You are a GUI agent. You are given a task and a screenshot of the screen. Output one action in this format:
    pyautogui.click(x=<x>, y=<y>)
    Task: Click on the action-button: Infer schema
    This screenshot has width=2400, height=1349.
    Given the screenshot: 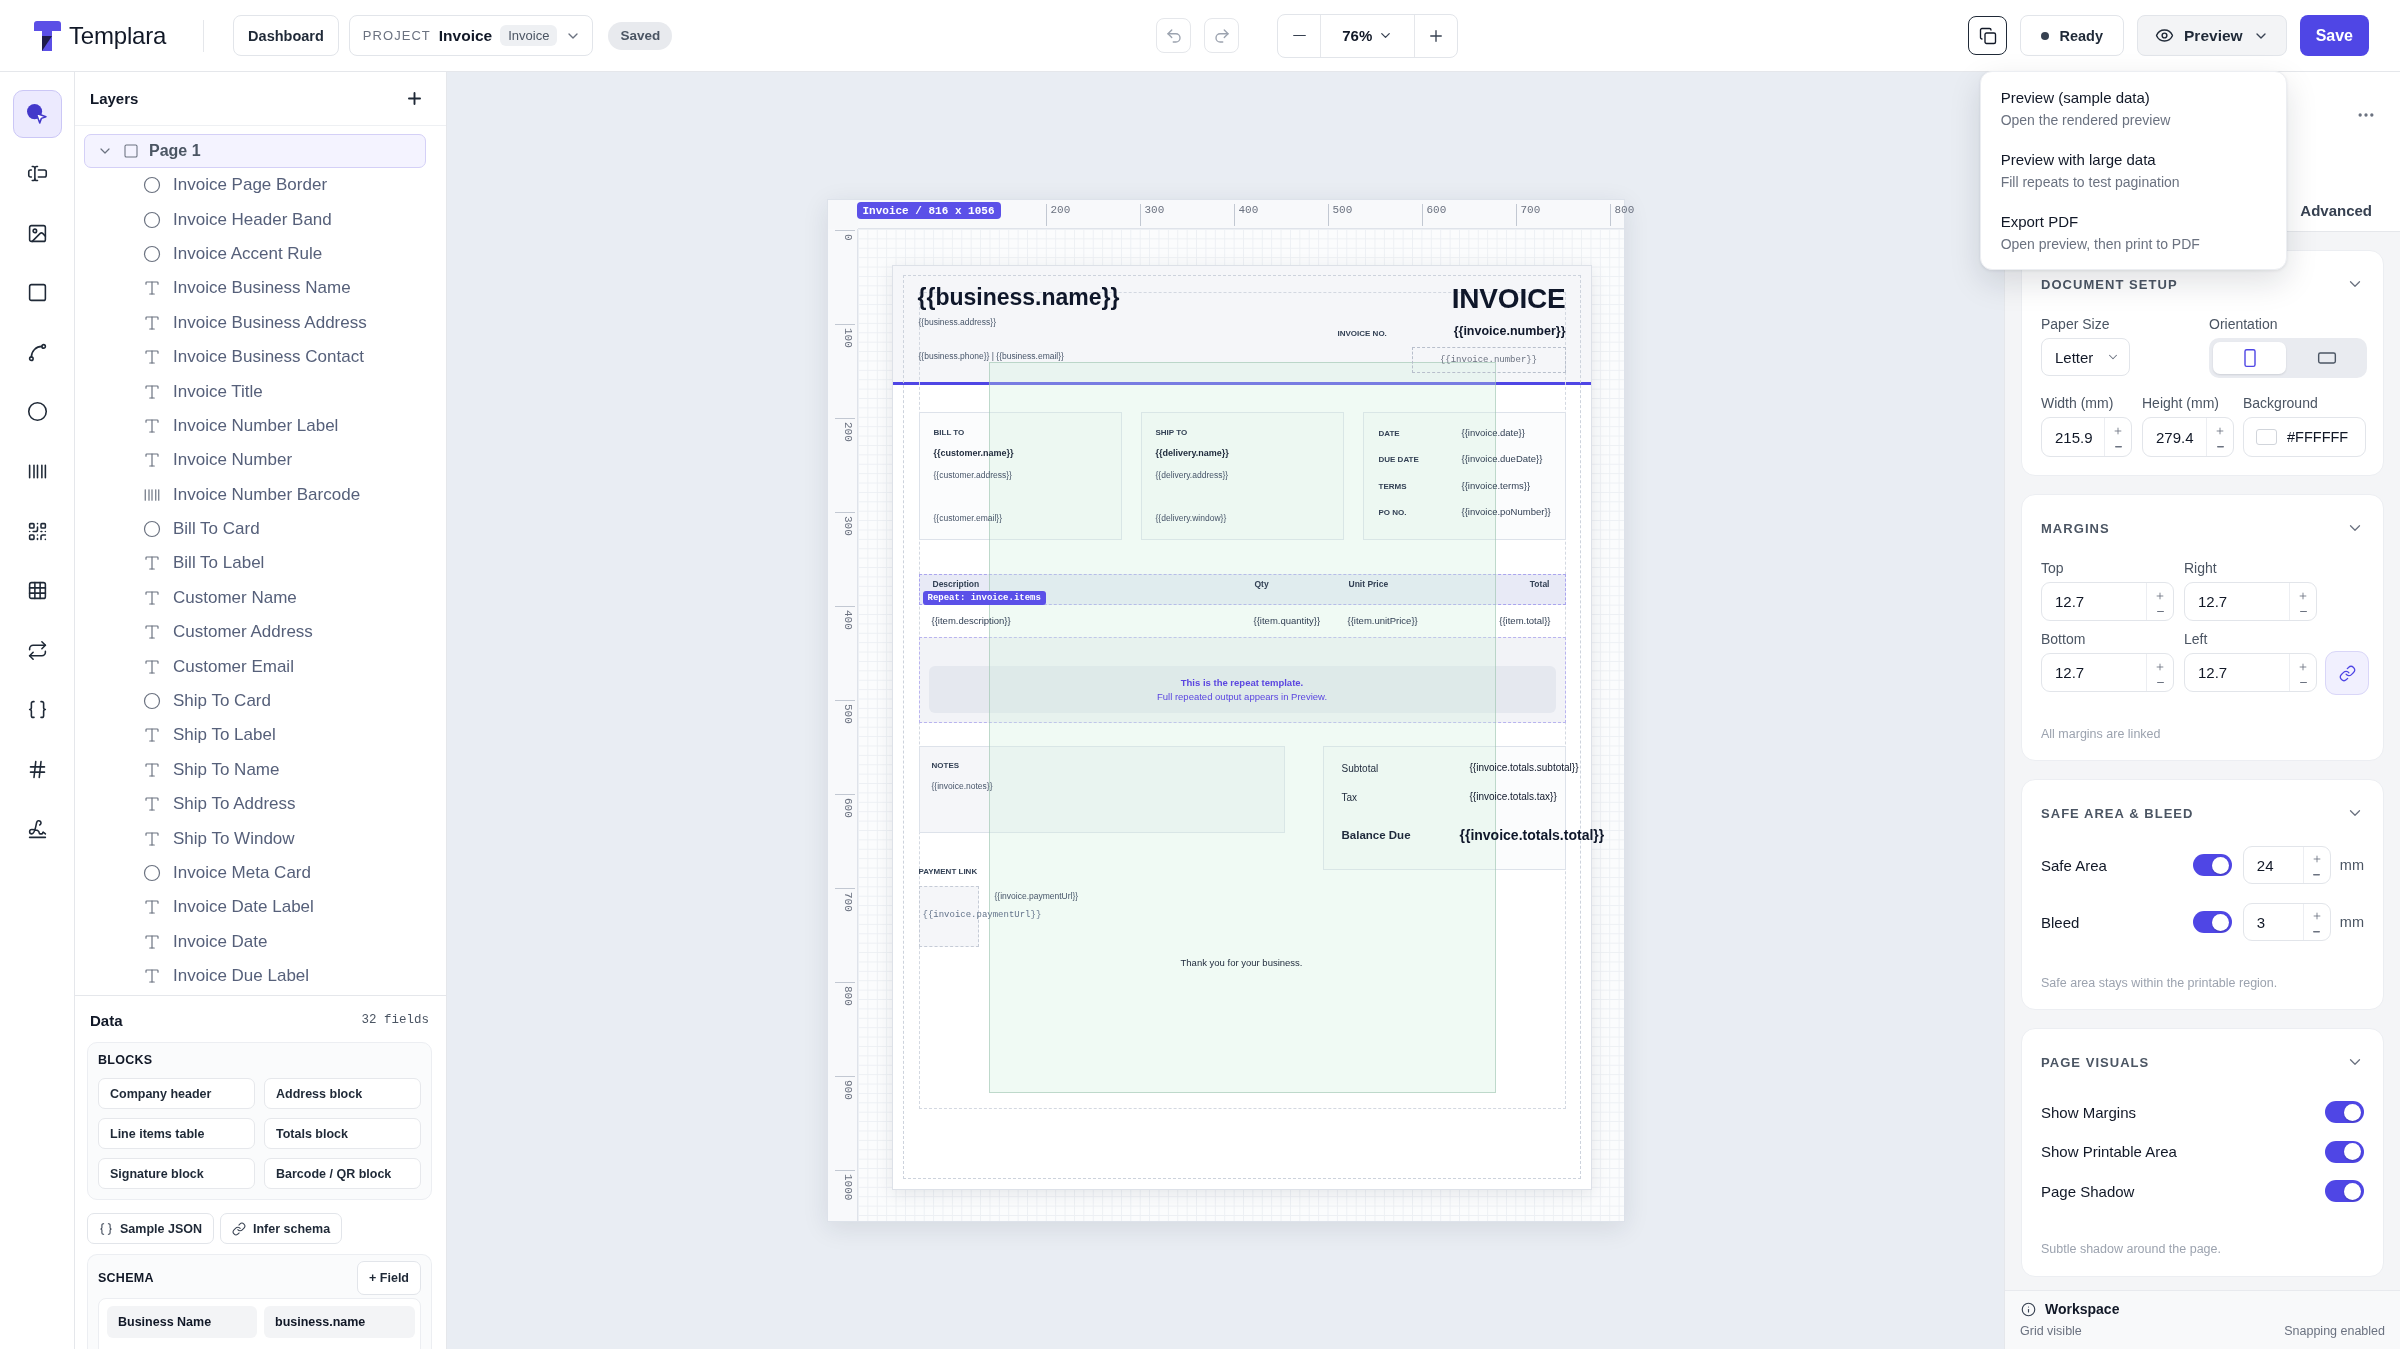 What is the action you would take?
    pyautogui.click(x=281, y=1228)
    